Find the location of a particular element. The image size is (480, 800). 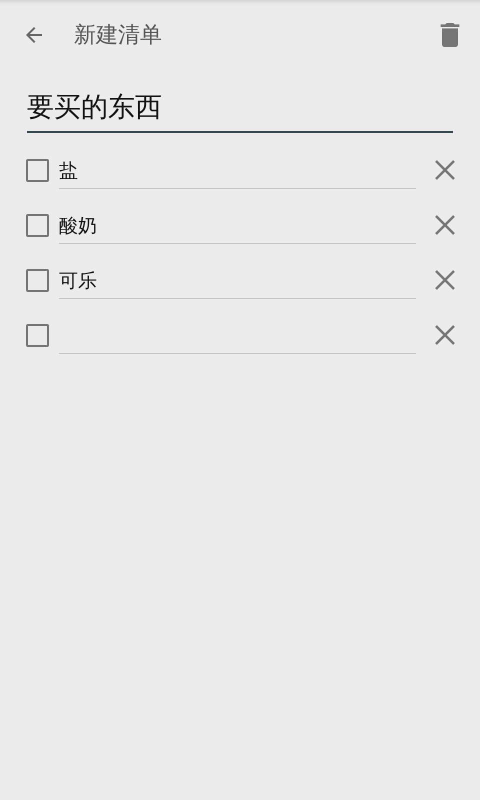

item-field: 可乐 is located at coordinates (237, 280).